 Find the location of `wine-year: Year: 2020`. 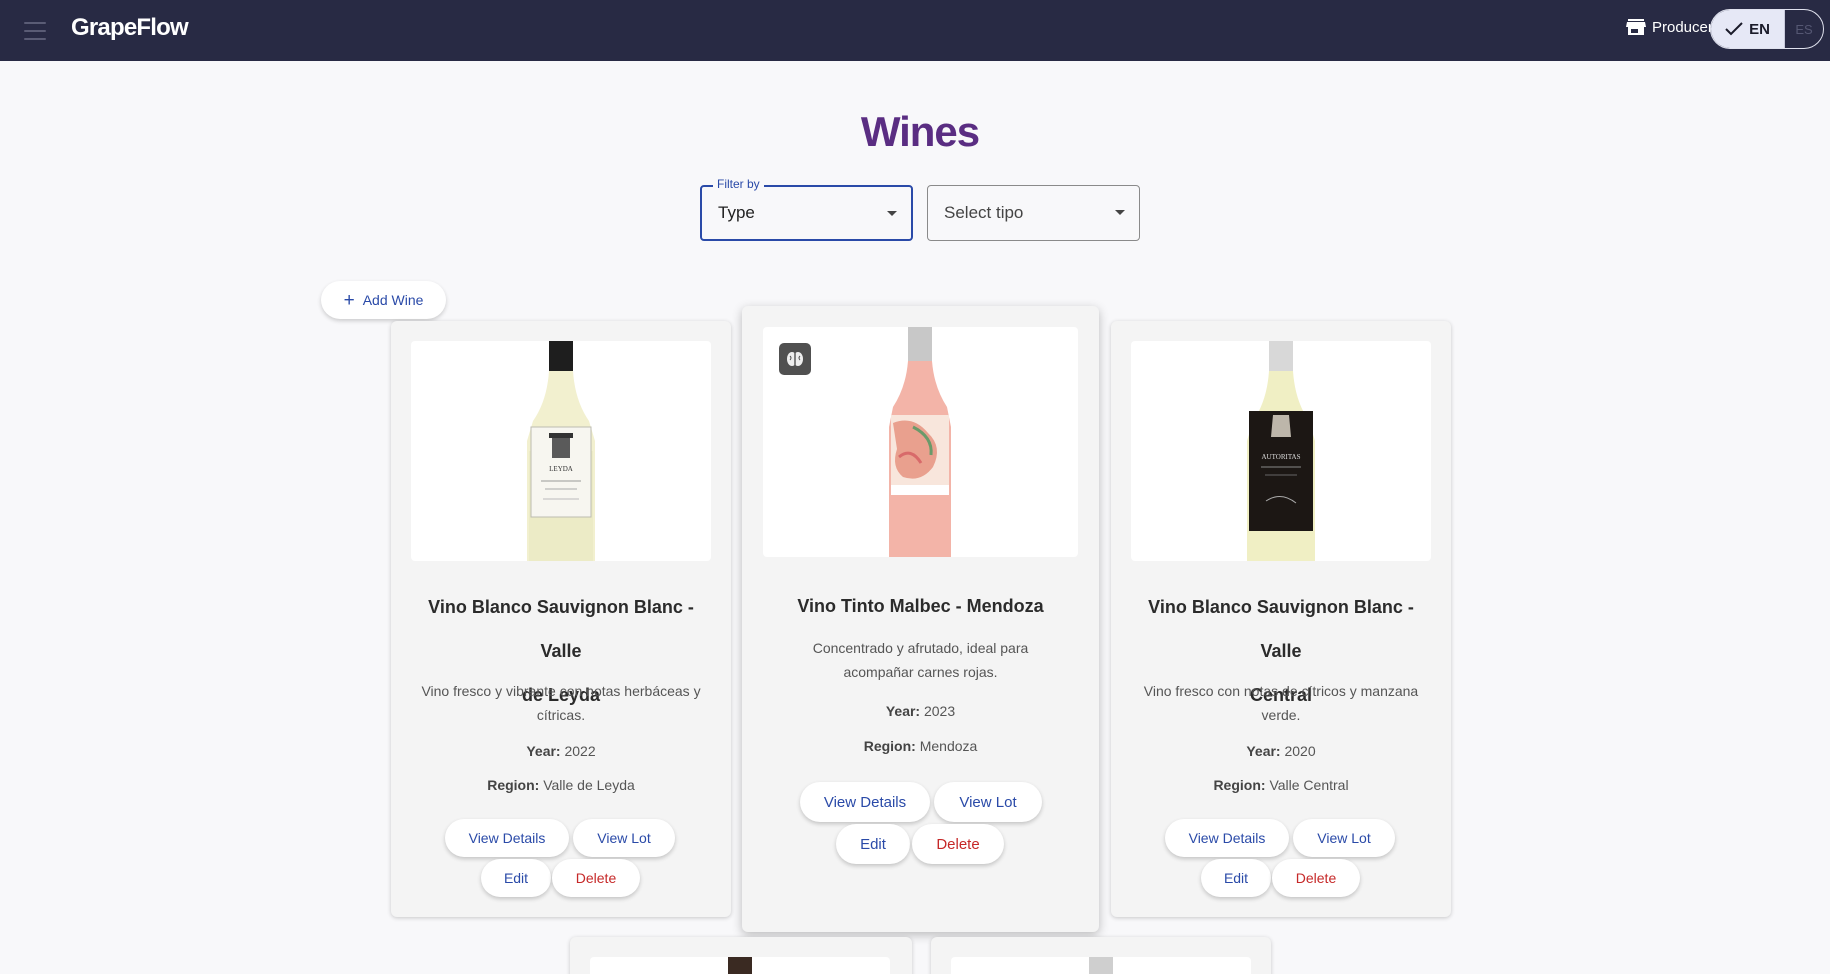

wine-year: Year: 2020 is located at coordinates (1281, 751).